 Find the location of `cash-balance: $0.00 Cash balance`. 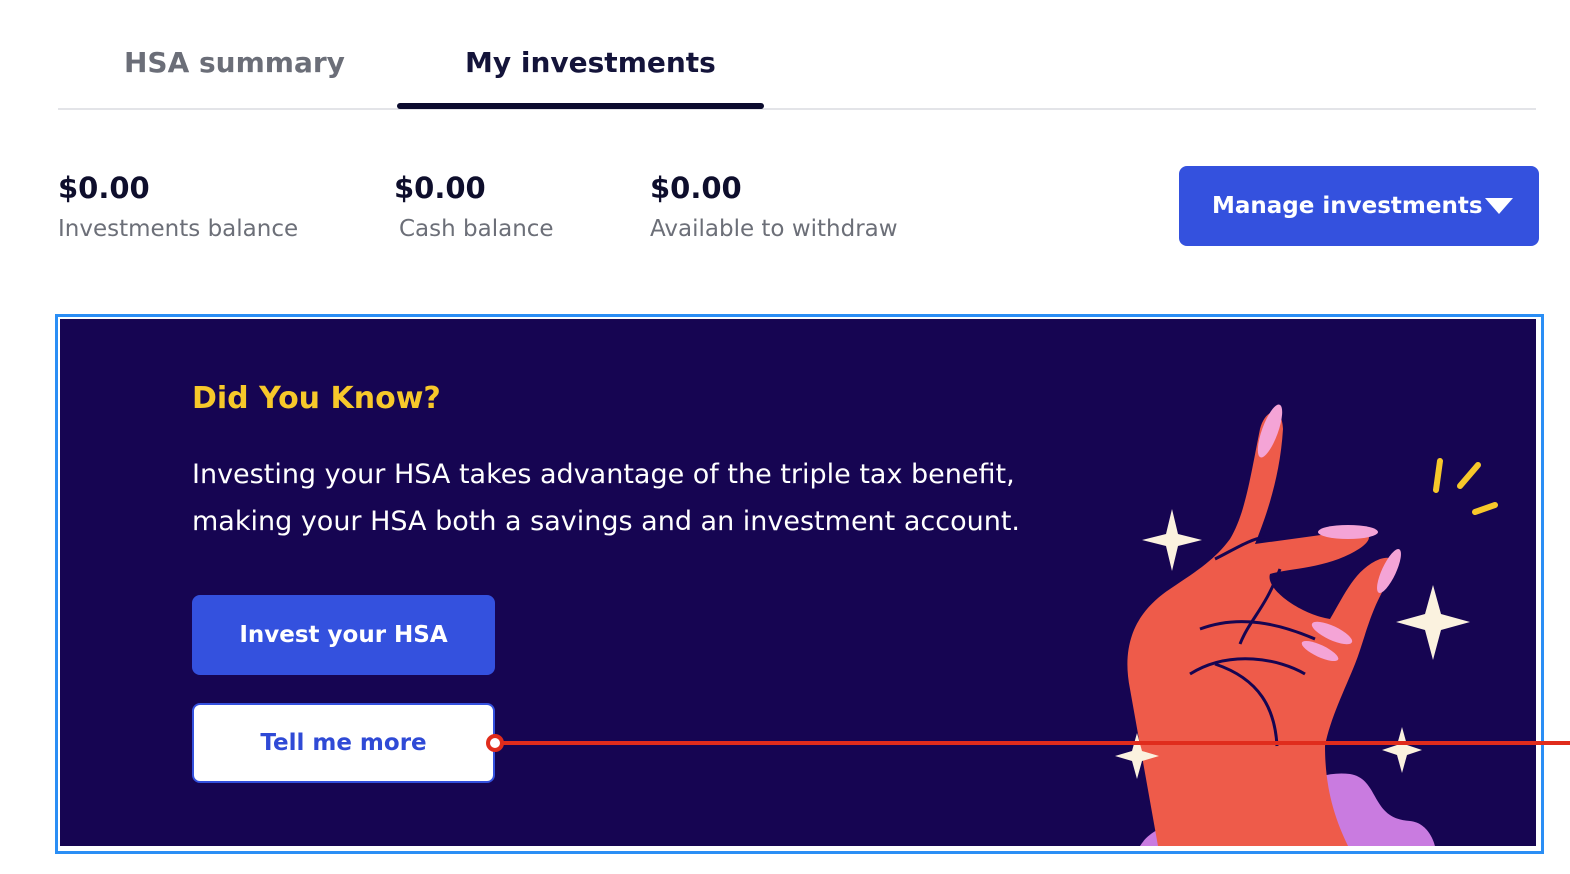

cash-balance: $0.00 Cash balance is located at coordinates (474, 206).